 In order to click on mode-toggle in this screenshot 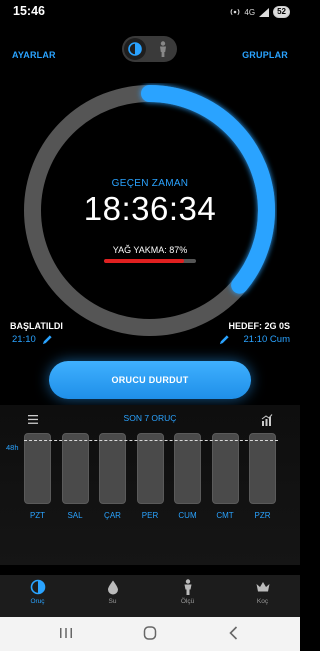, I will do `click(149, 49)`.